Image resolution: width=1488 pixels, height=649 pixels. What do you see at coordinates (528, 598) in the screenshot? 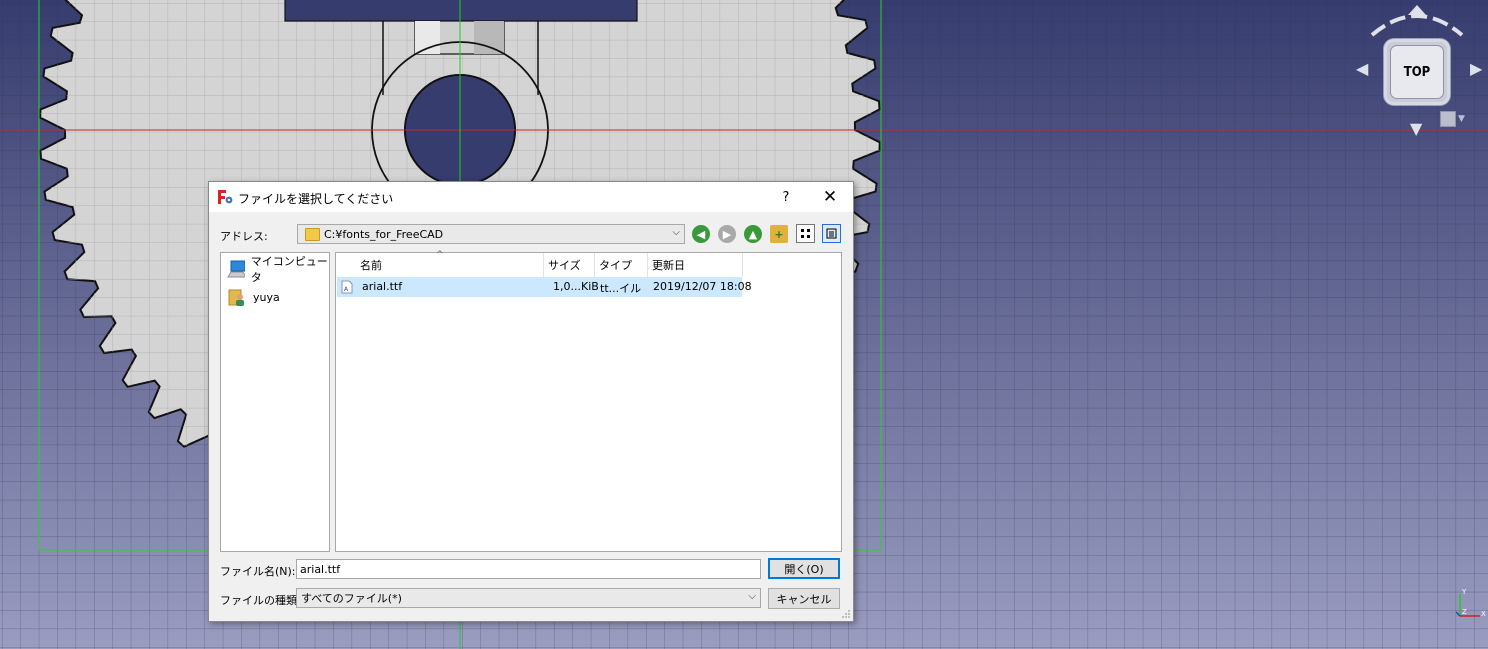
I see `filetype-select: すべてのファイル(*) ⌵` at bounding box center [528, 598].